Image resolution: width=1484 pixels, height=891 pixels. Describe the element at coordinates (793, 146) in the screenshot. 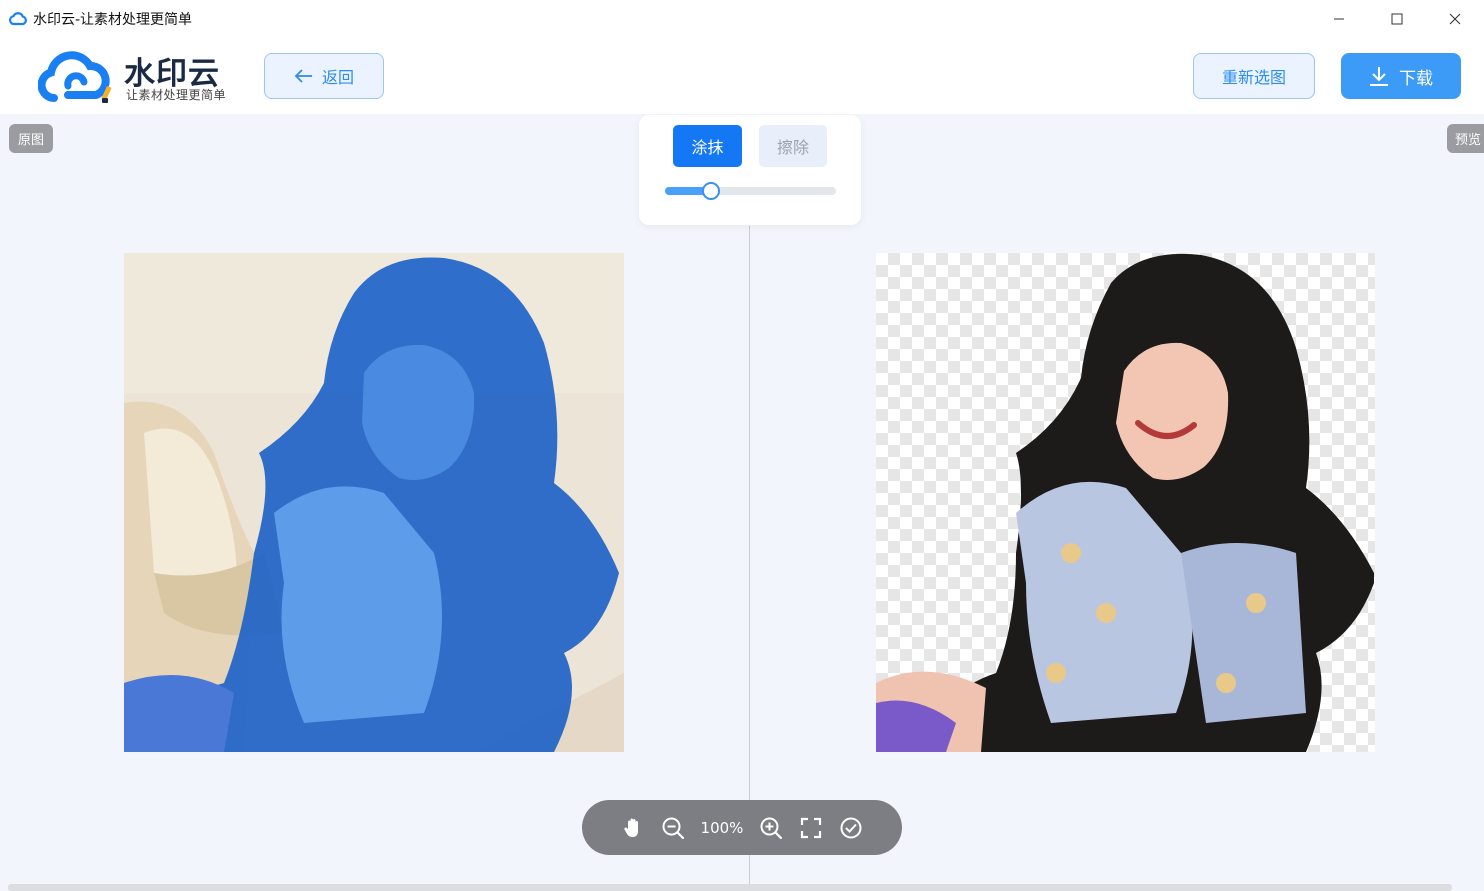

I see `erase-mode-button: 擦除` at that location.